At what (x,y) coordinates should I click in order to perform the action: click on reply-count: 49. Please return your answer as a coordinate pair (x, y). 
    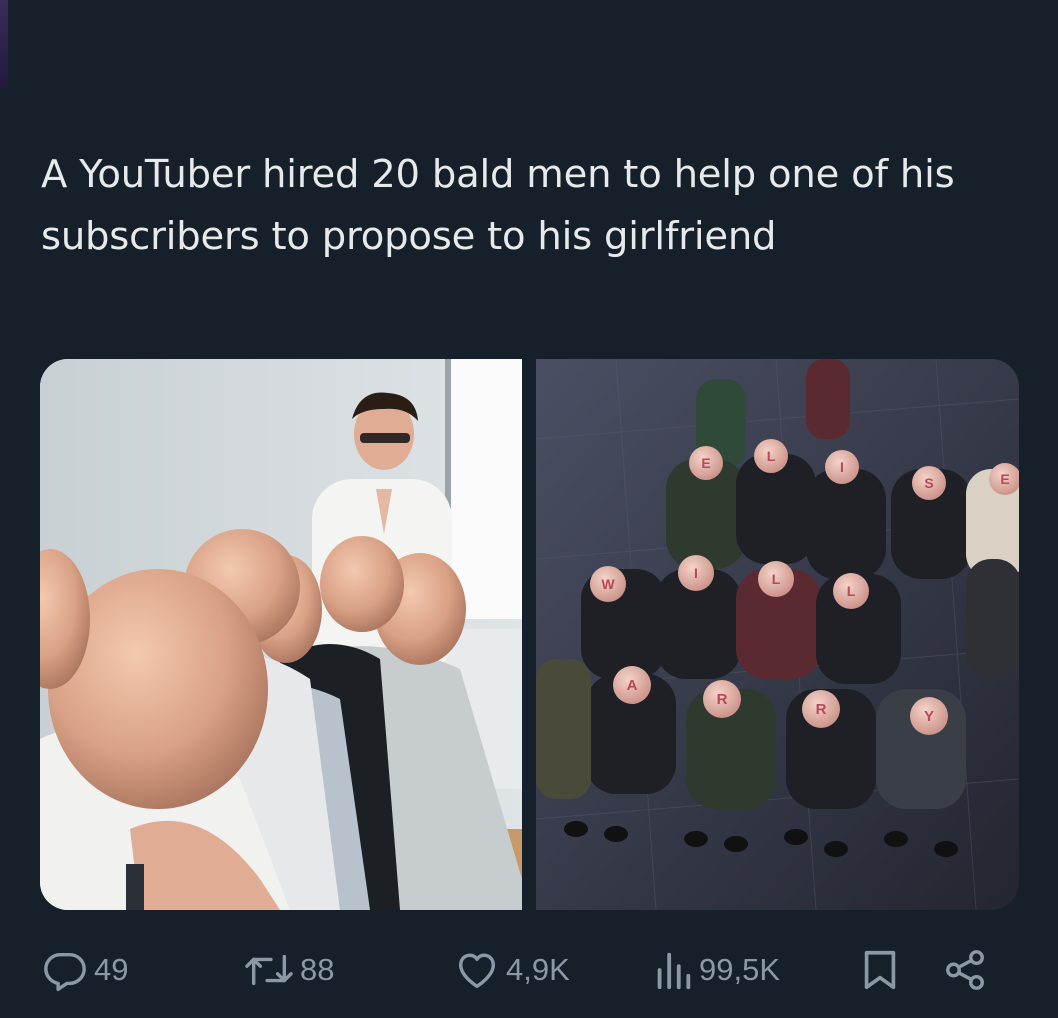
    Looking at the image, I should click on (111, 969).